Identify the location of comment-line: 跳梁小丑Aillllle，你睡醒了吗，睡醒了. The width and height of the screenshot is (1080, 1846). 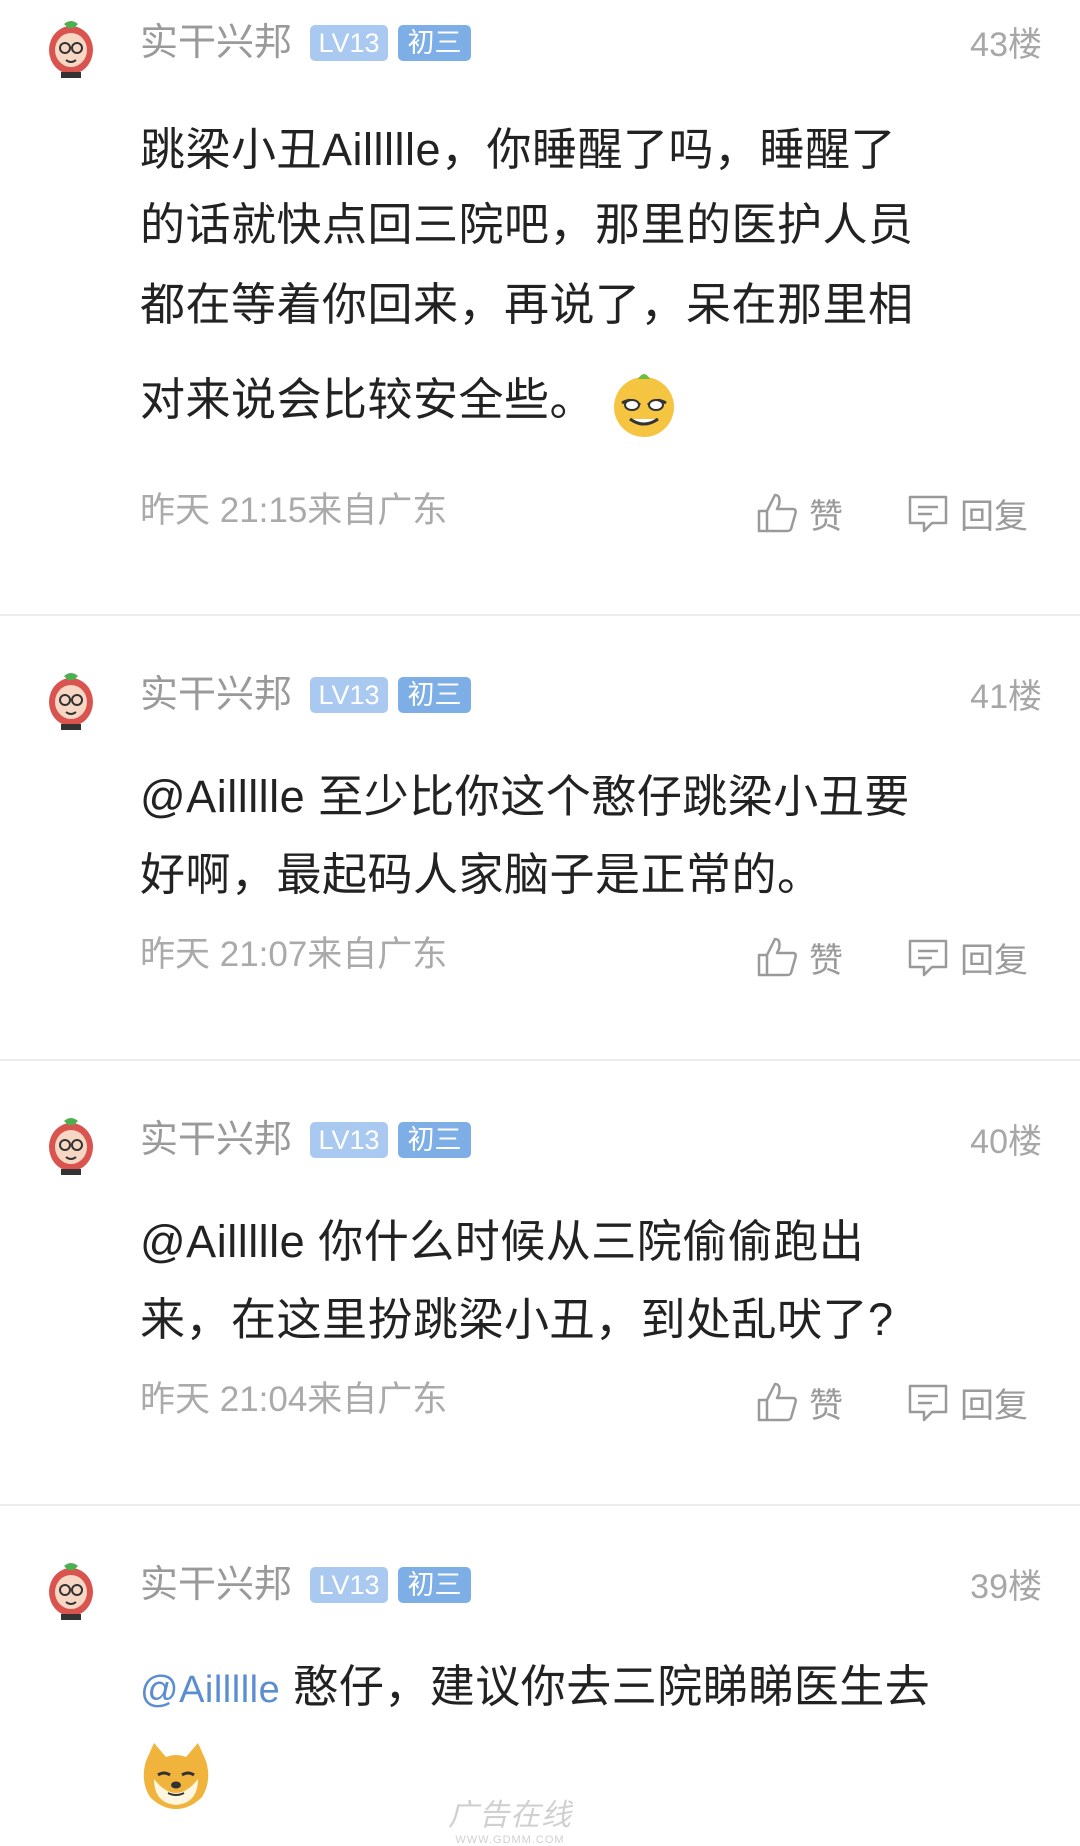
(518, 149).